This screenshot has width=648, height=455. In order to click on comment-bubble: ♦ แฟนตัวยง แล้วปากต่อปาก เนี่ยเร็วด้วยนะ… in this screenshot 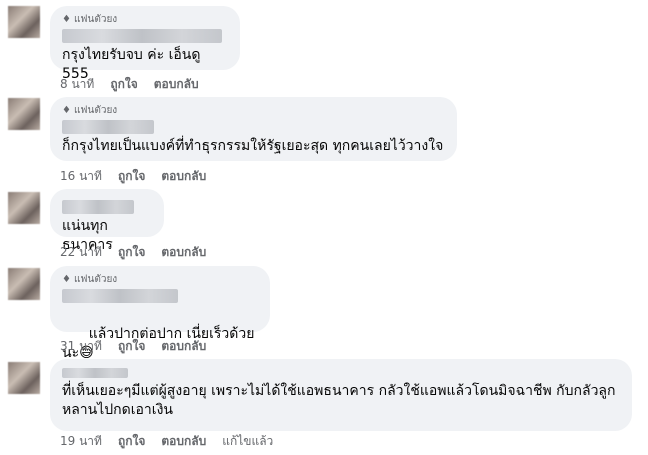, I will do `click(160, 313)`.